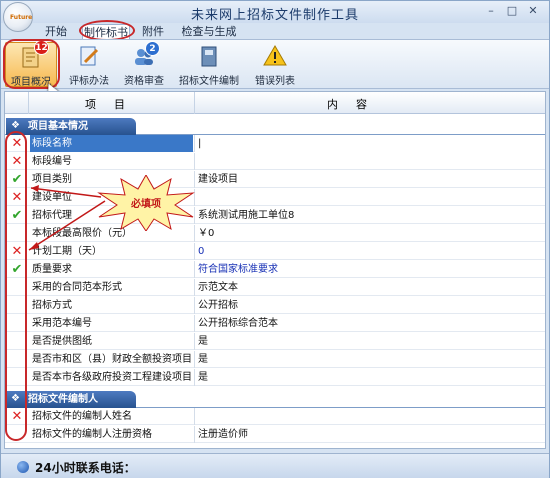  What do you see at coordinates (275, 465) in the screenshot?
I see `status-bar: 24小时联系电话：` at bounding box center [275, 465].